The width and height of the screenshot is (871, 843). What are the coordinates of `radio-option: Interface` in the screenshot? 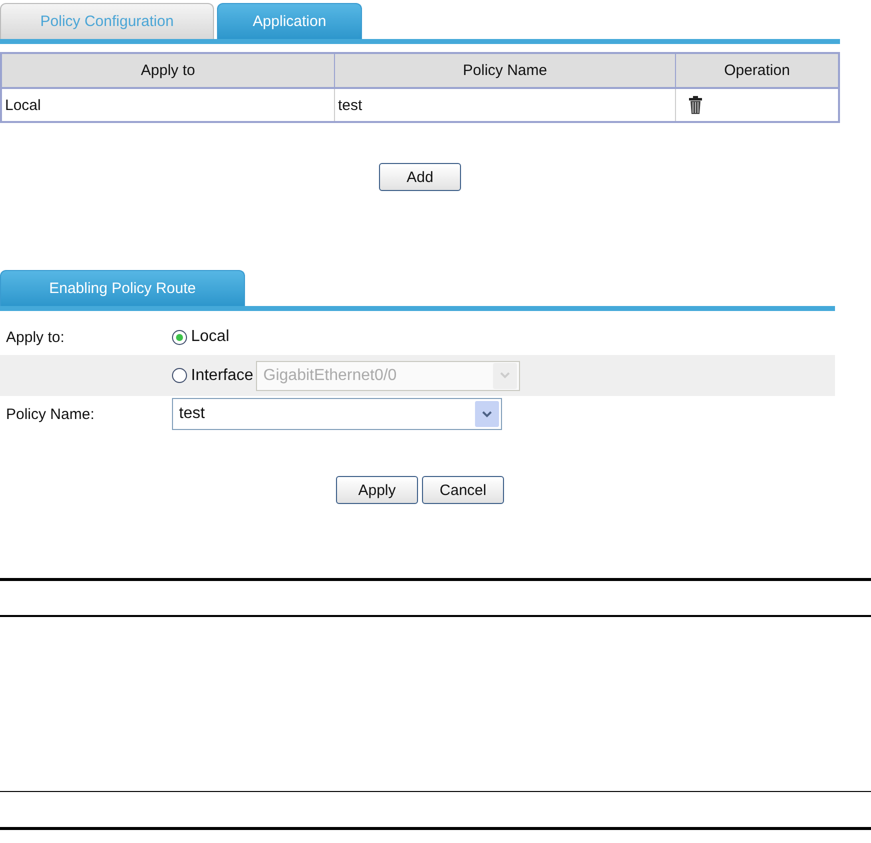 It's located at (213, 375).